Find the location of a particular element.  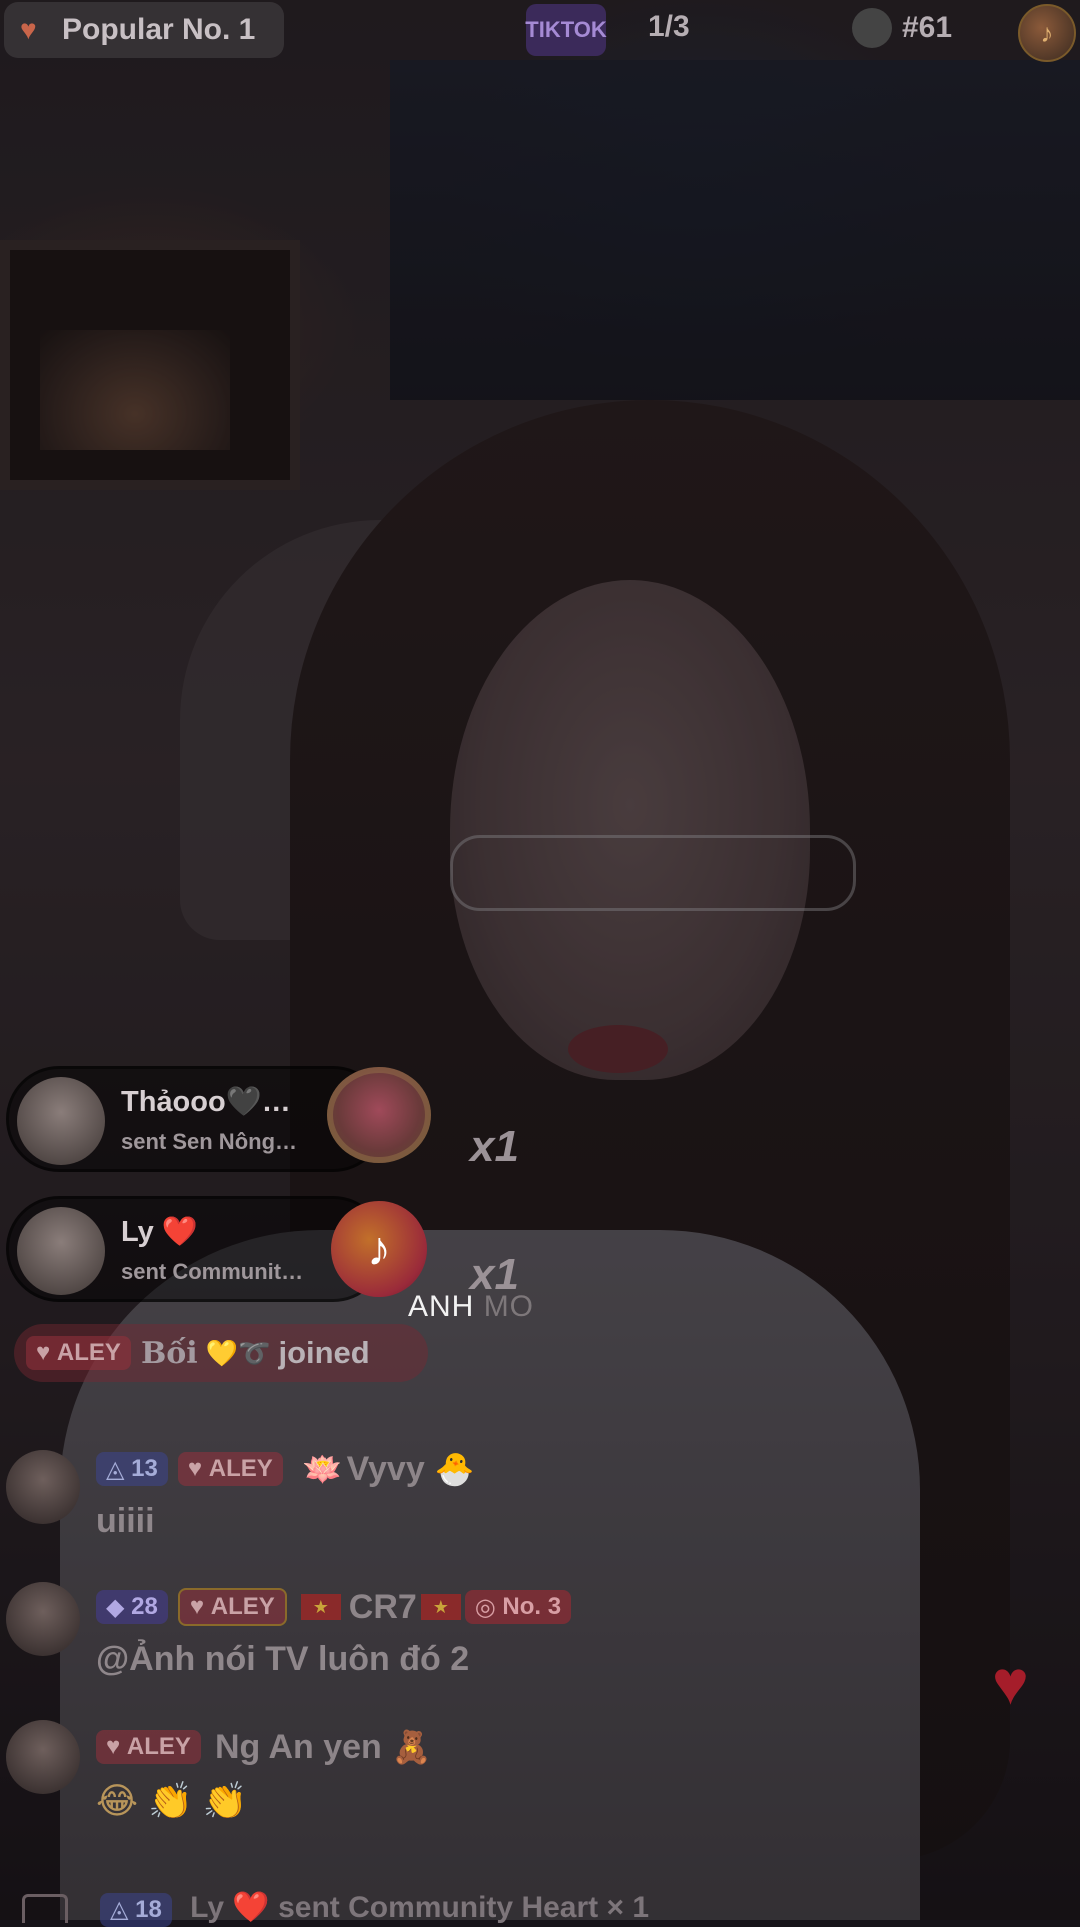

caption-faded: MO is located at coordinates (509, 1306).